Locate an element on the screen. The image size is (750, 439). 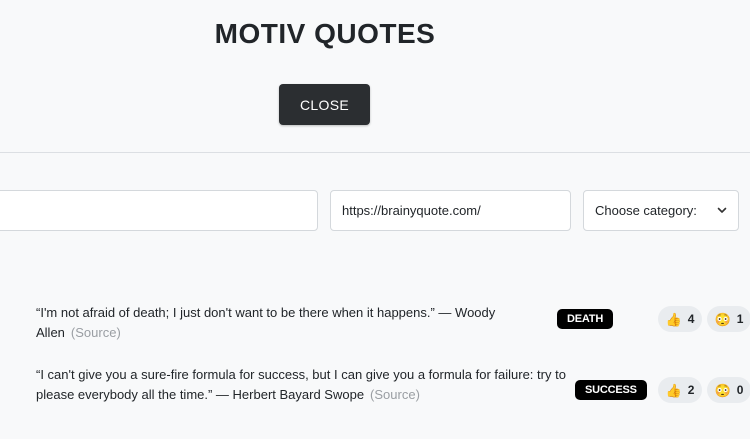
reaction-button-1: 👍 4 is located at coordinates (680, 319).